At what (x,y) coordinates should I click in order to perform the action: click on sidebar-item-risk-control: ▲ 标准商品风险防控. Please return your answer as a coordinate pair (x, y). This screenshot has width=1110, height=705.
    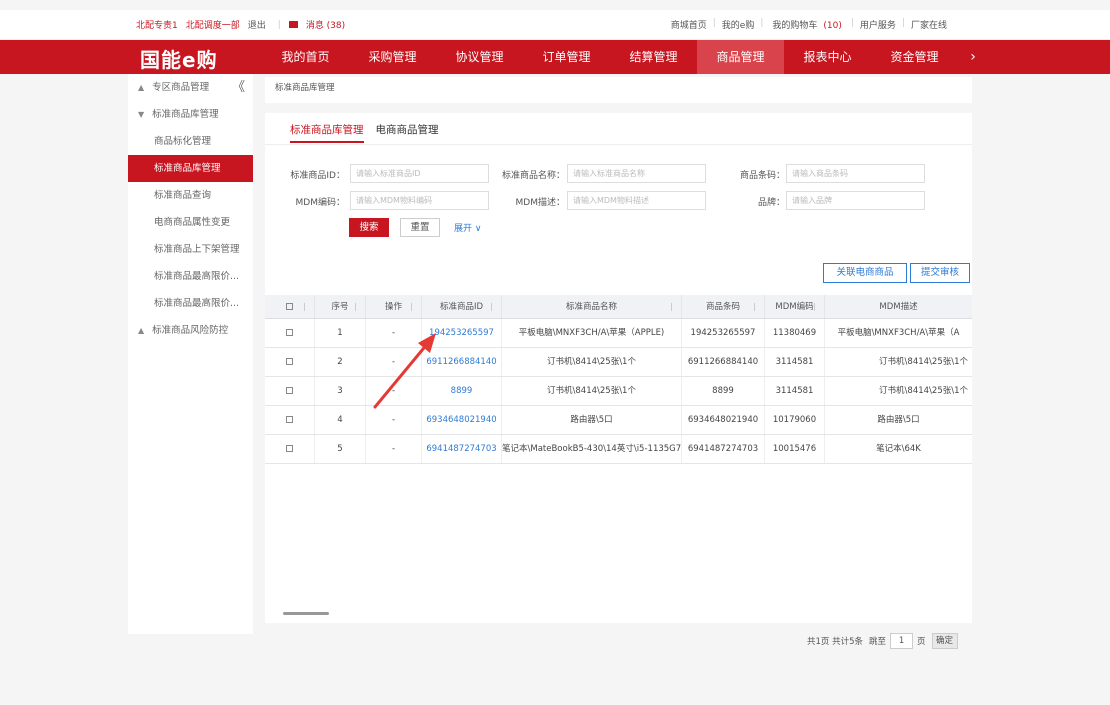
    Looking at the image, I should click on (190, 330).